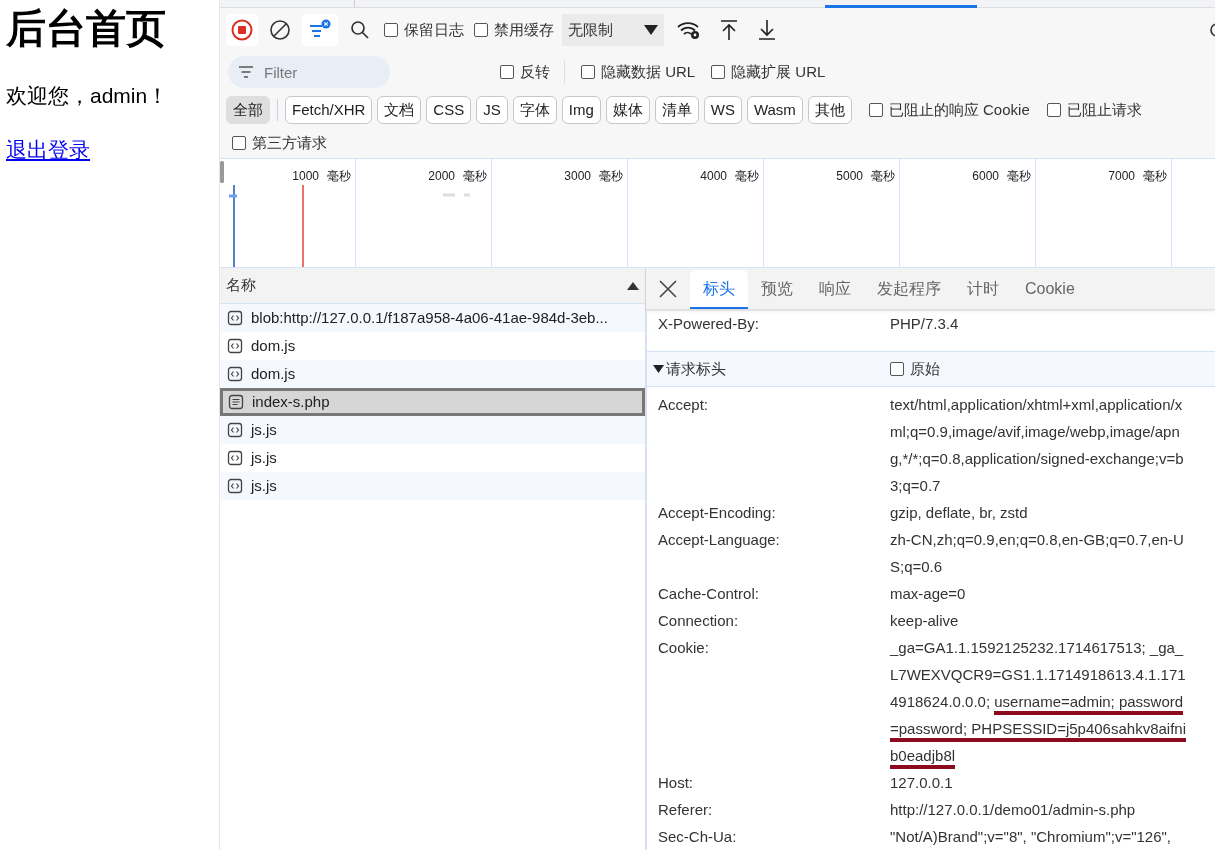 The width and height of the screenshot is (1215, 850). What do you see at coordinates (241, 285) in the screenshot?
I see `column-header: 名称` at bounding box center [241, 285].